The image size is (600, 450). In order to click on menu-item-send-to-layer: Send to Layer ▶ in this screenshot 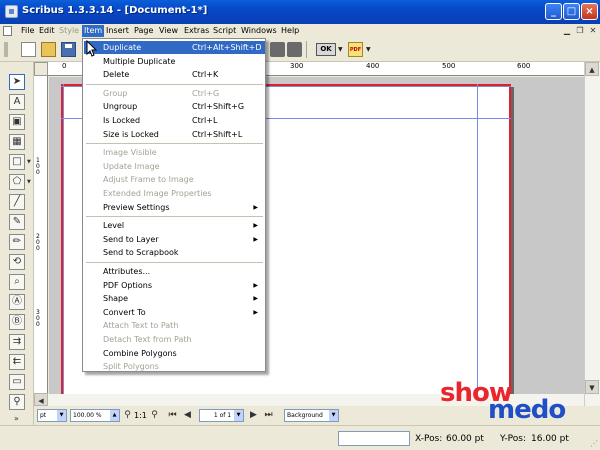, I will do `click(174, 239)`.